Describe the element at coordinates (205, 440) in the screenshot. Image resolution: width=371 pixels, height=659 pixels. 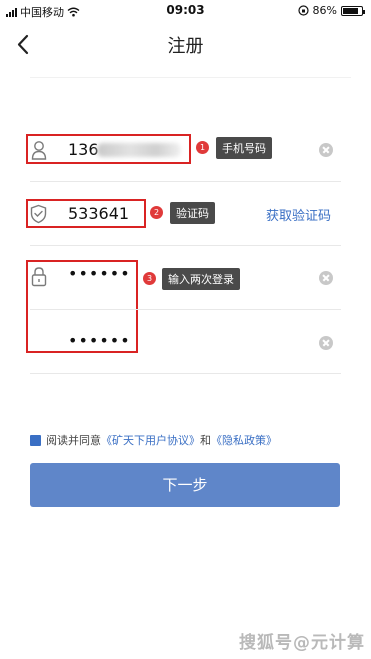
I see `agreement-and: 和` at that location.